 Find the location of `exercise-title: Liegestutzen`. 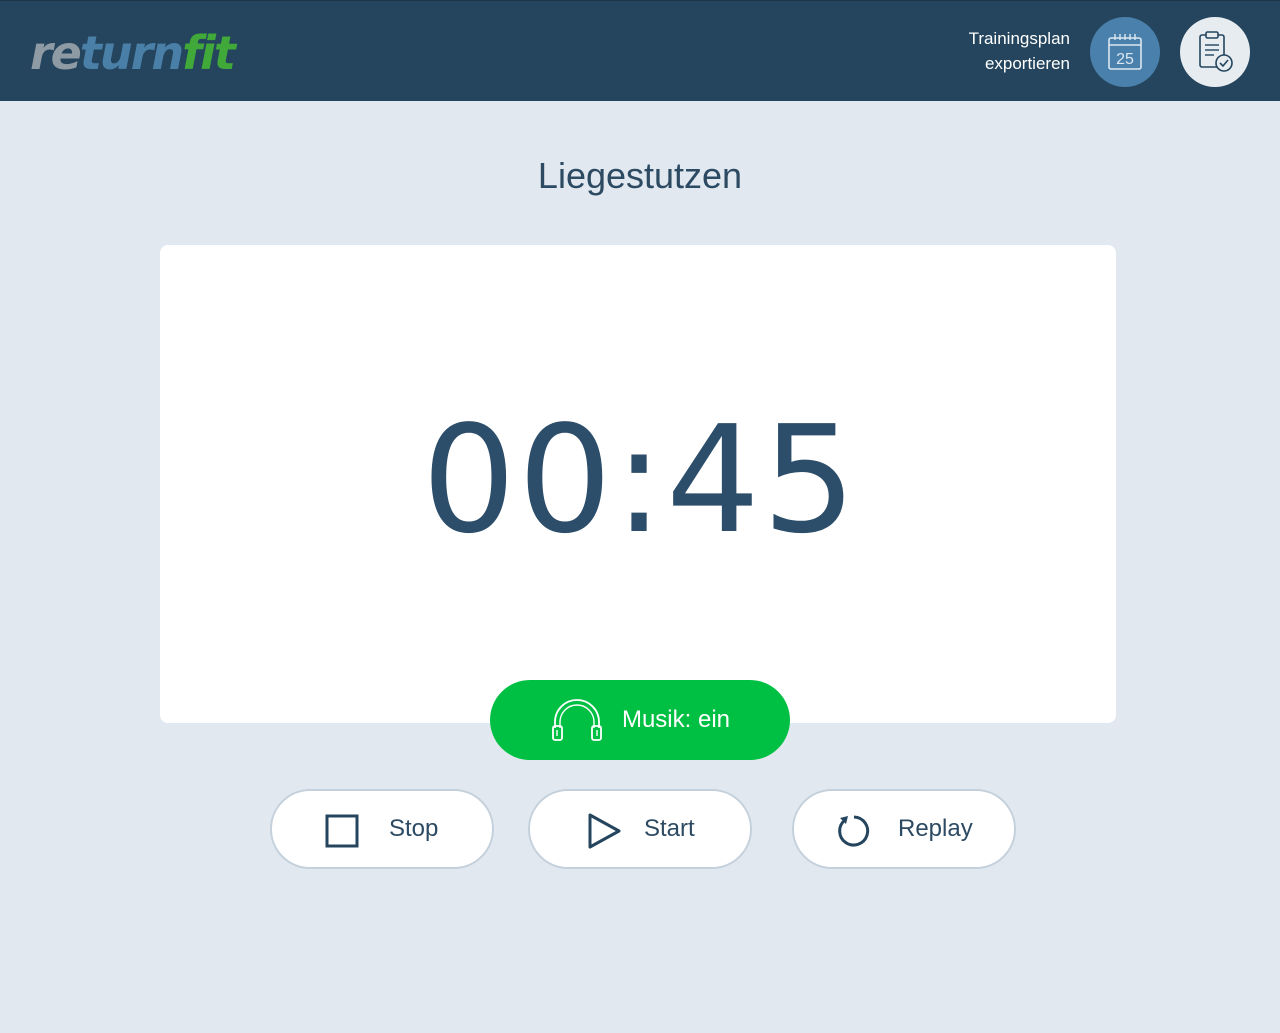

exercise-title: Liegestutzen is located at coordinates (640, 175).